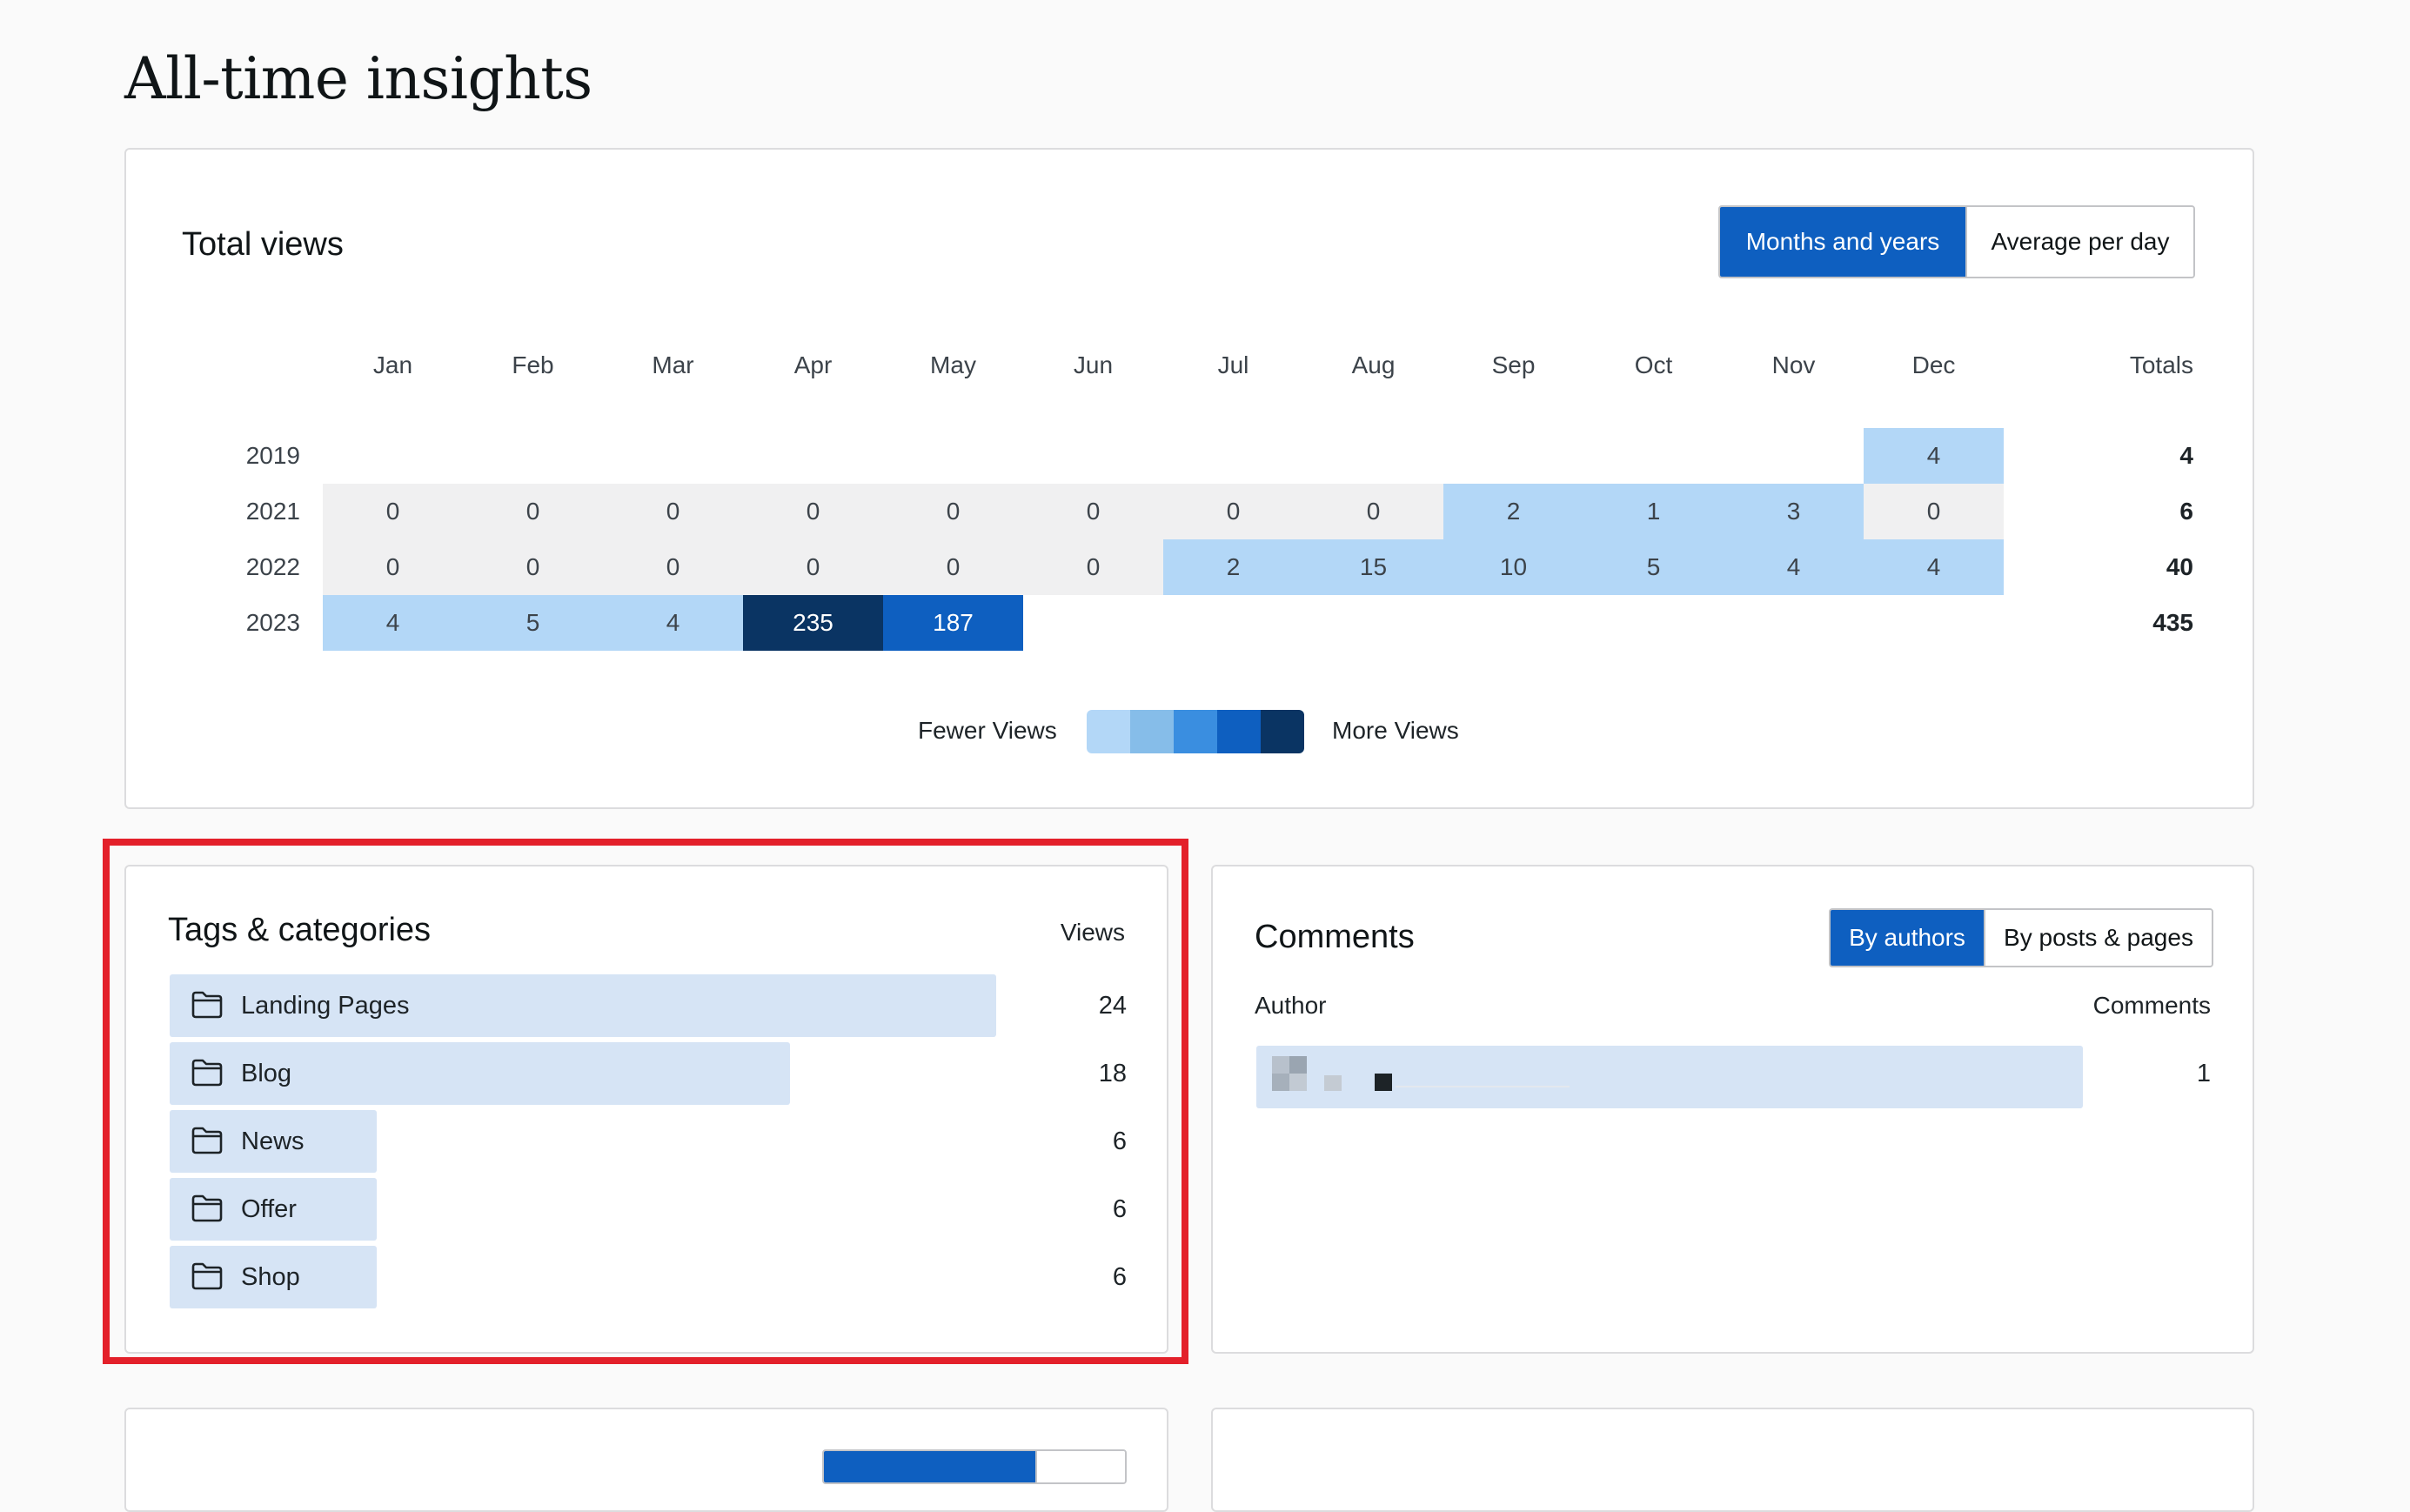 The height and width of the screenshot is (1512, 2410). I want to click on months-years-button: Months and years, so click(1842, 242).